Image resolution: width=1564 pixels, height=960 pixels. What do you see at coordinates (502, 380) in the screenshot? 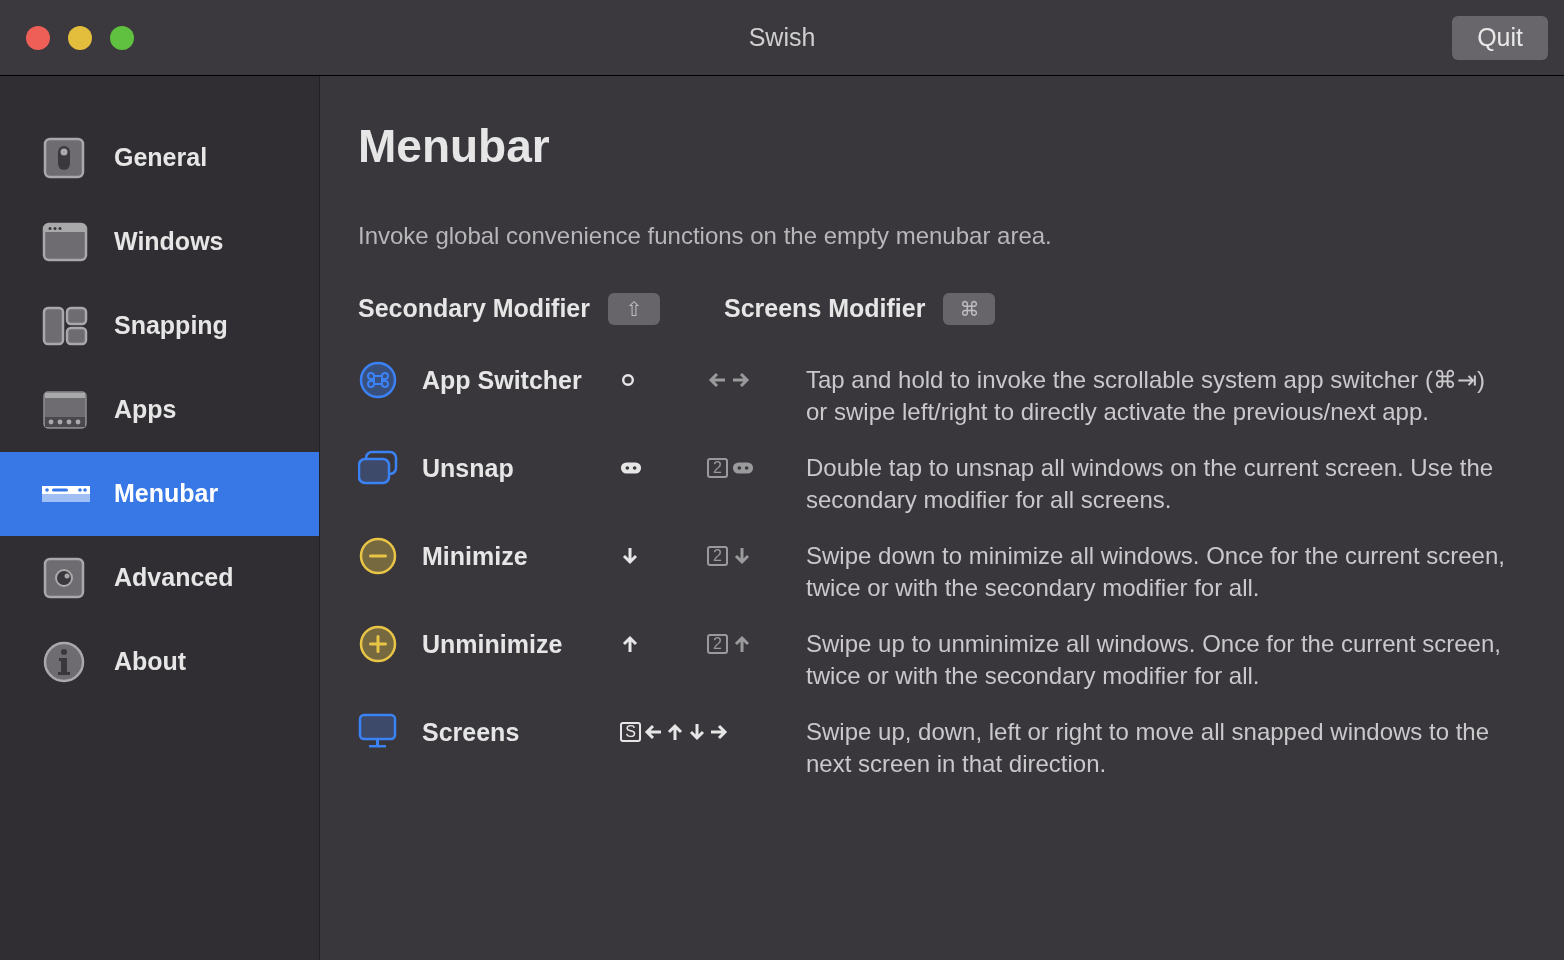
I see `action-label: App Switcher` at bounding box center [502, 380].